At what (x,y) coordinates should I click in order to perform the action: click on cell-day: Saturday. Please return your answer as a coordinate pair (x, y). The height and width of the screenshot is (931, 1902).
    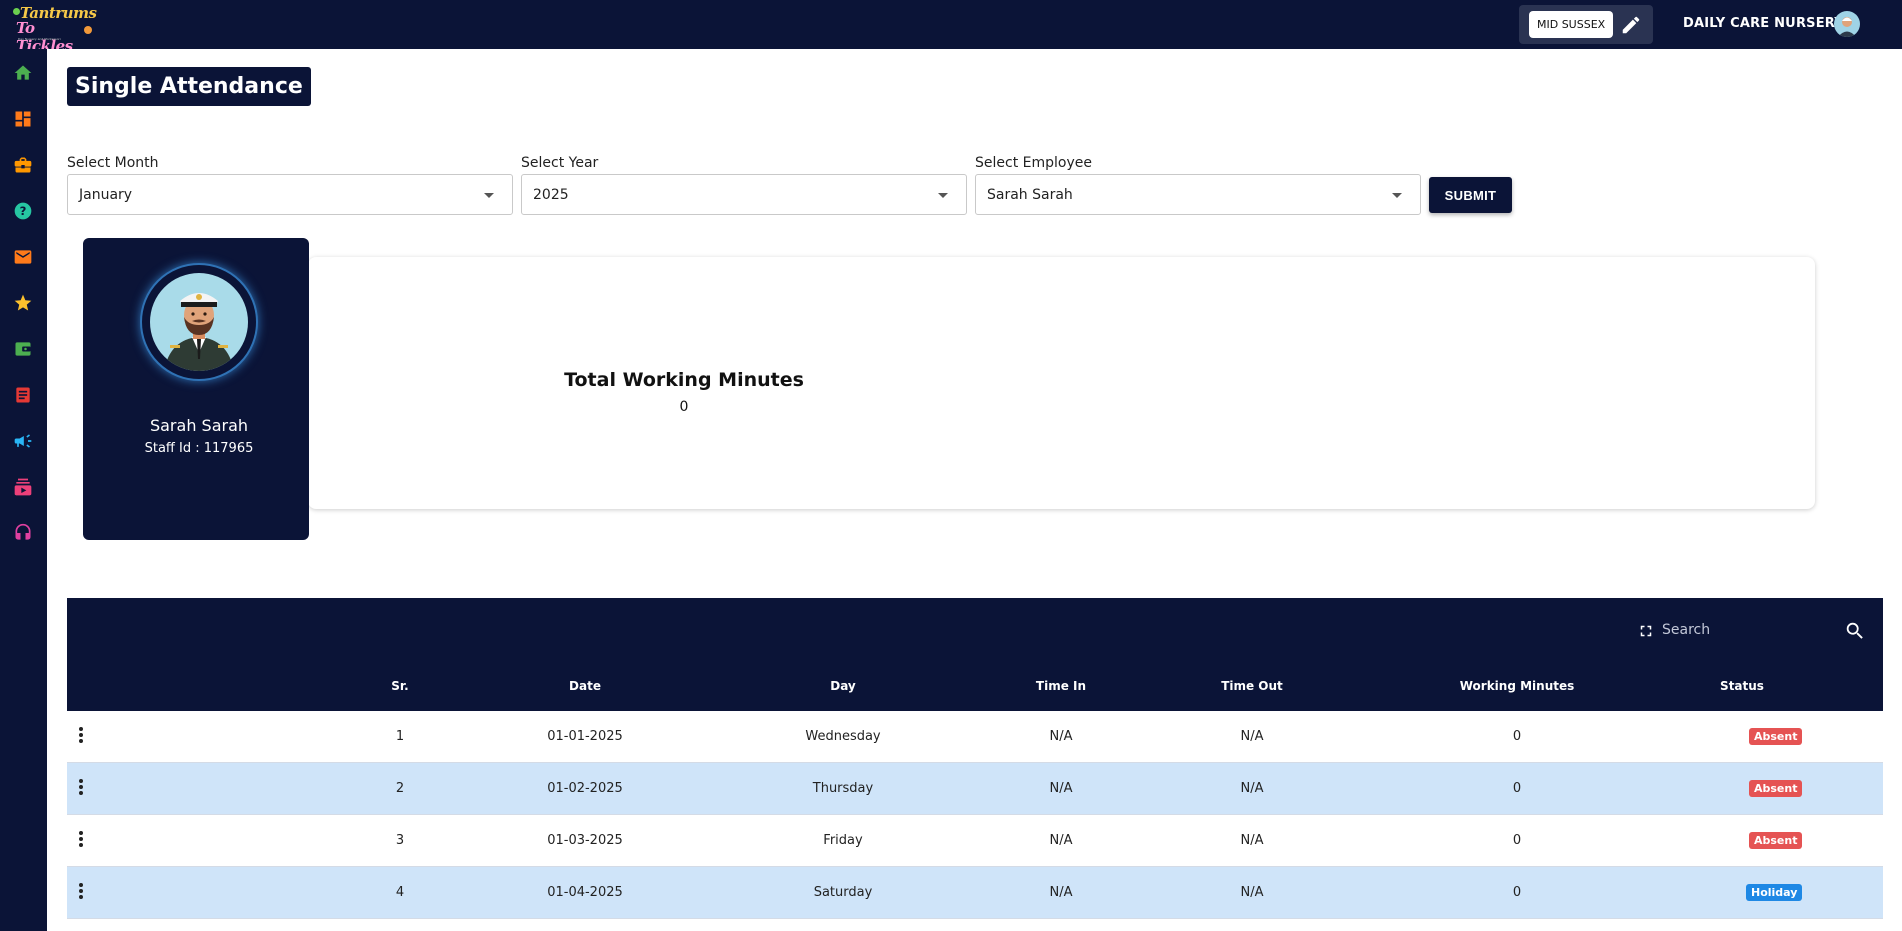
    Looking at the image, I should click on (843, 892).